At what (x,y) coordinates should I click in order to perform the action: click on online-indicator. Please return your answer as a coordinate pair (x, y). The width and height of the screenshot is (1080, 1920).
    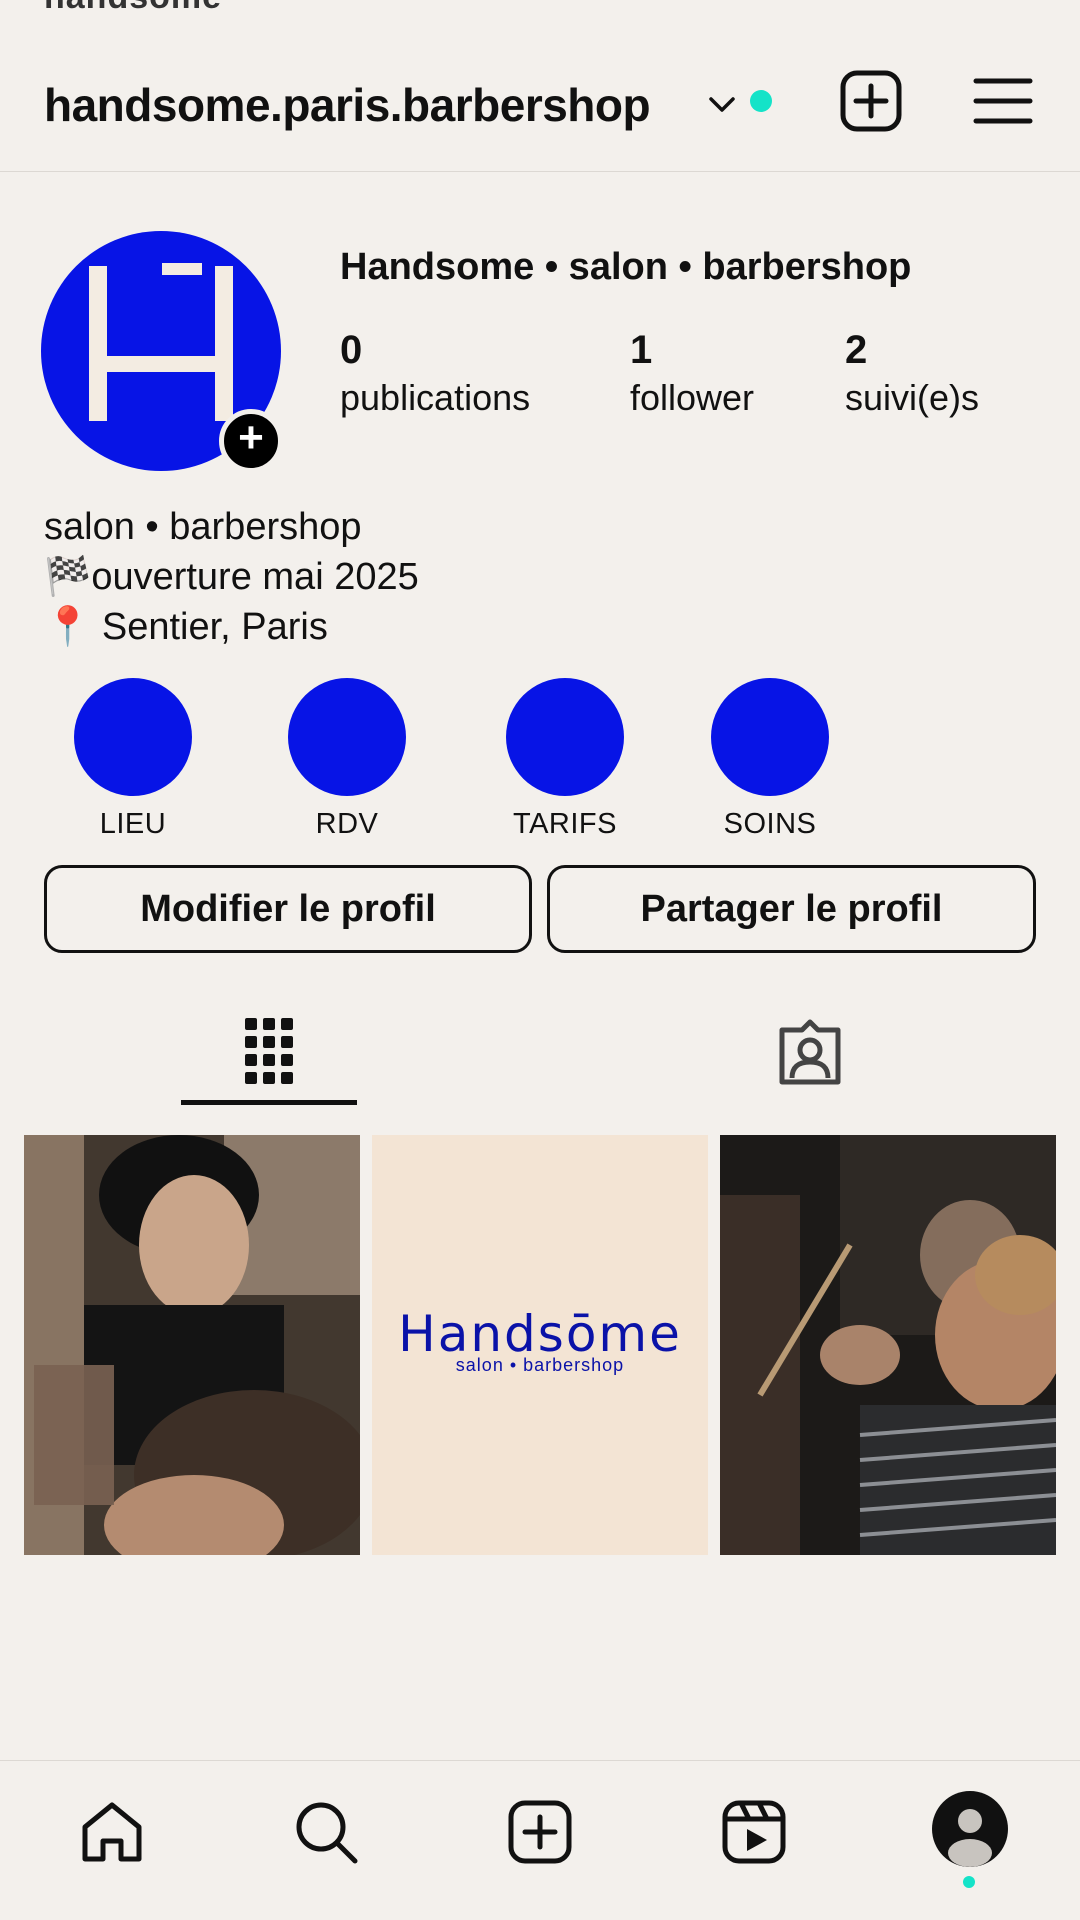
    Looking at the image, I should click on (761, 101).